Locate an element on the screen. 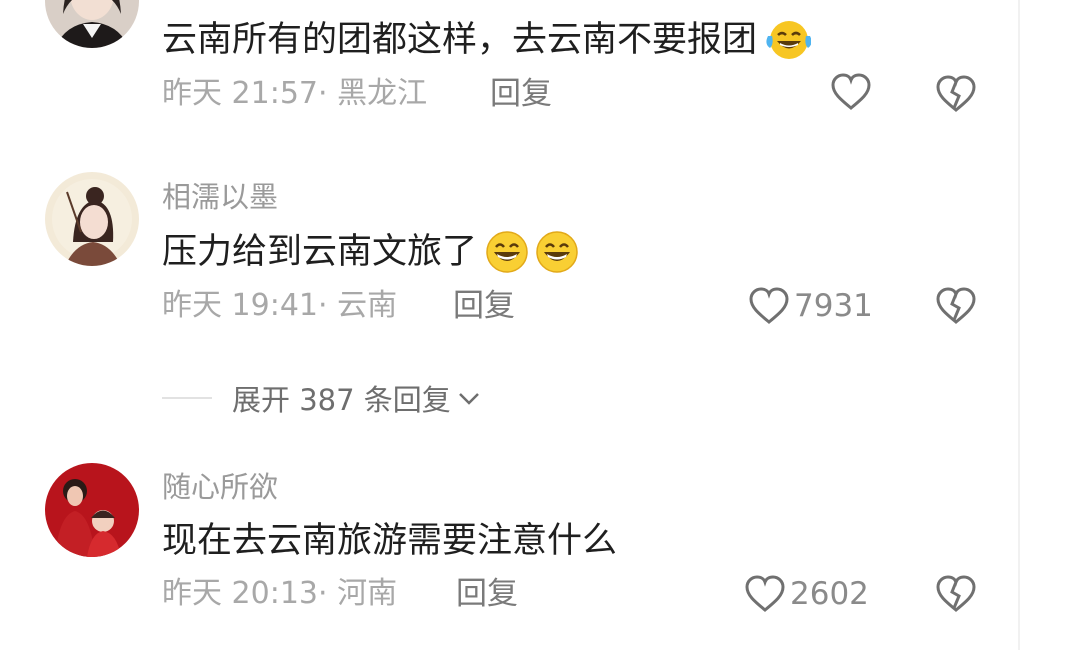  username: 相濡以墨 is located at coordinates (220, 197).